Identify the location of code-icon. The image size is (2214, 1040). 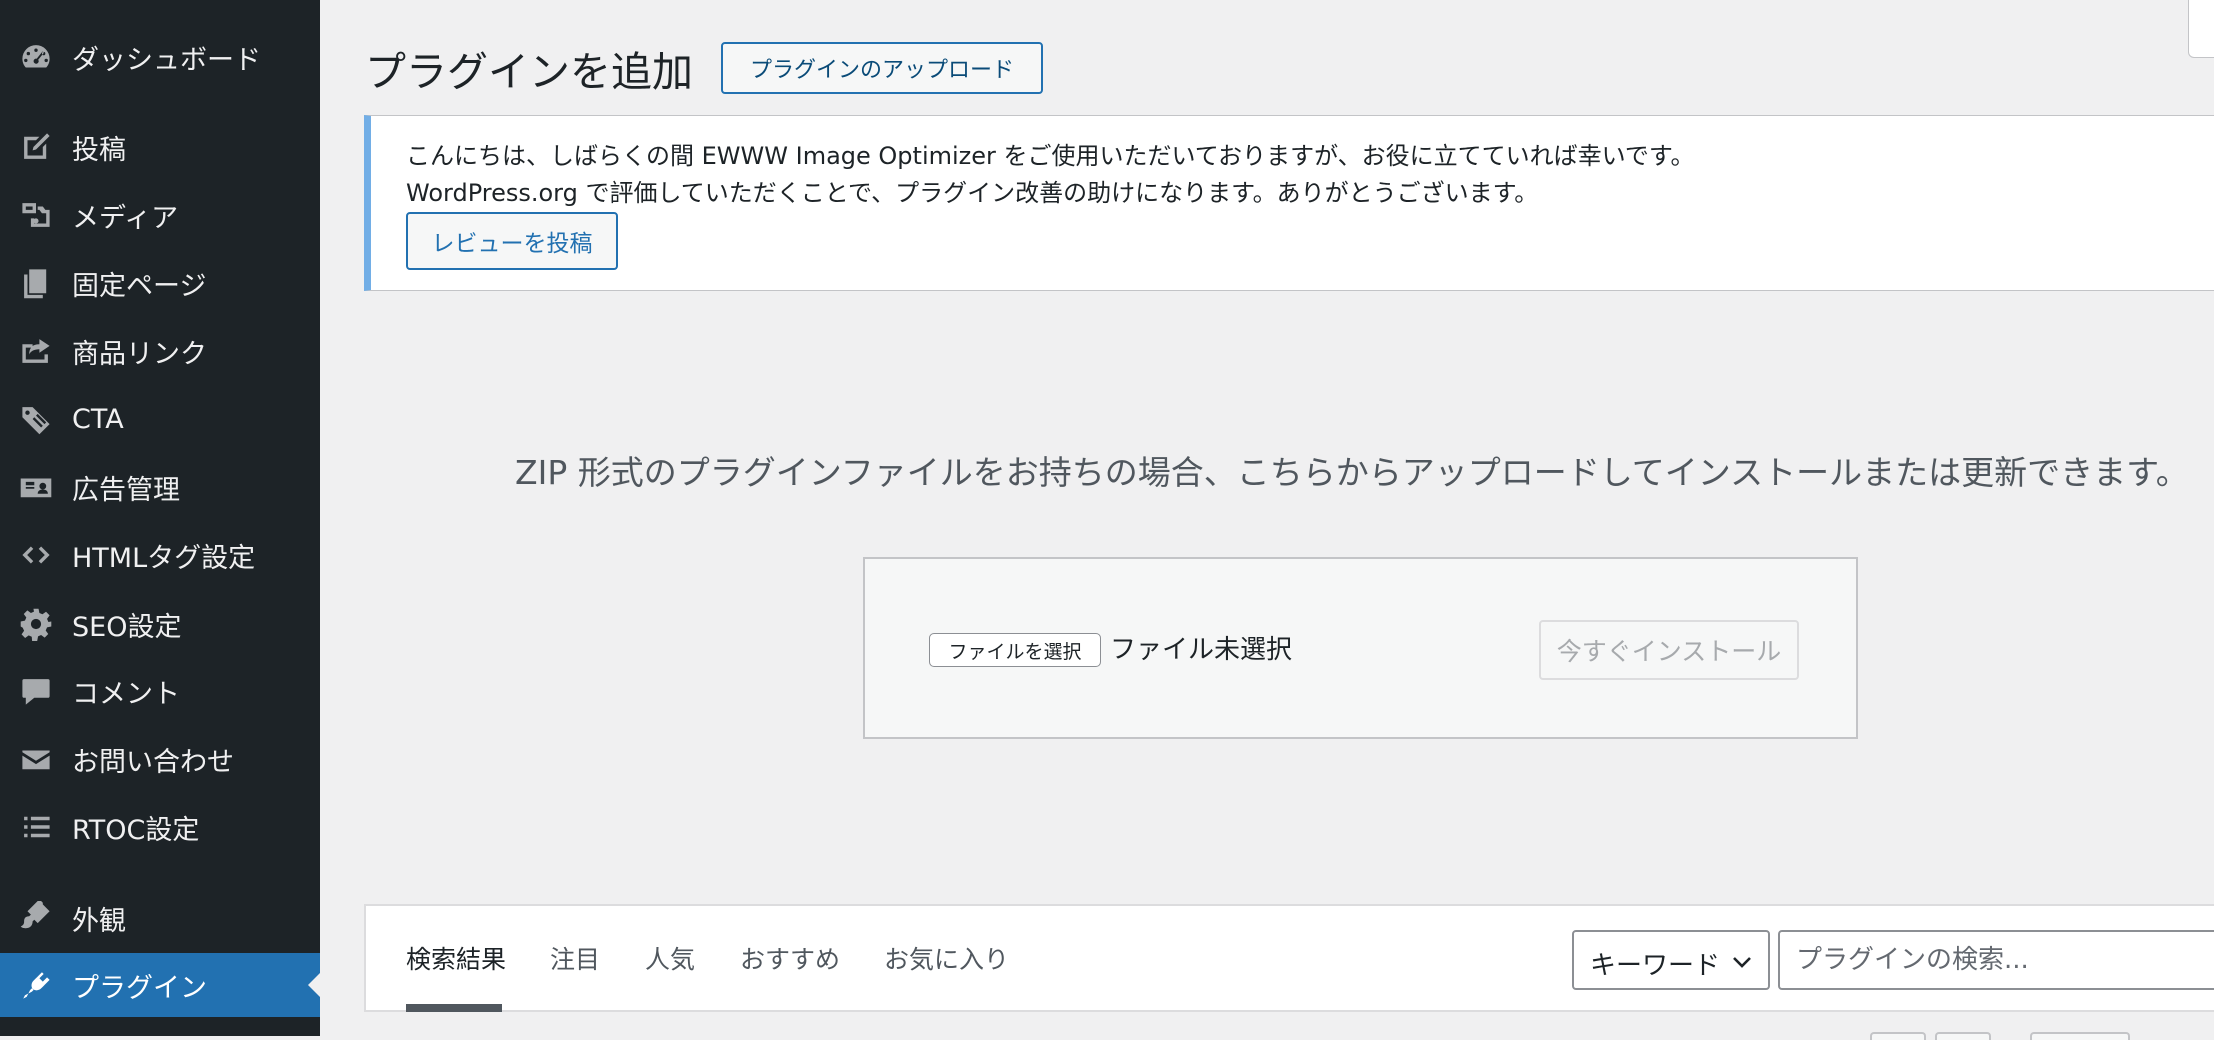
(36, 555).